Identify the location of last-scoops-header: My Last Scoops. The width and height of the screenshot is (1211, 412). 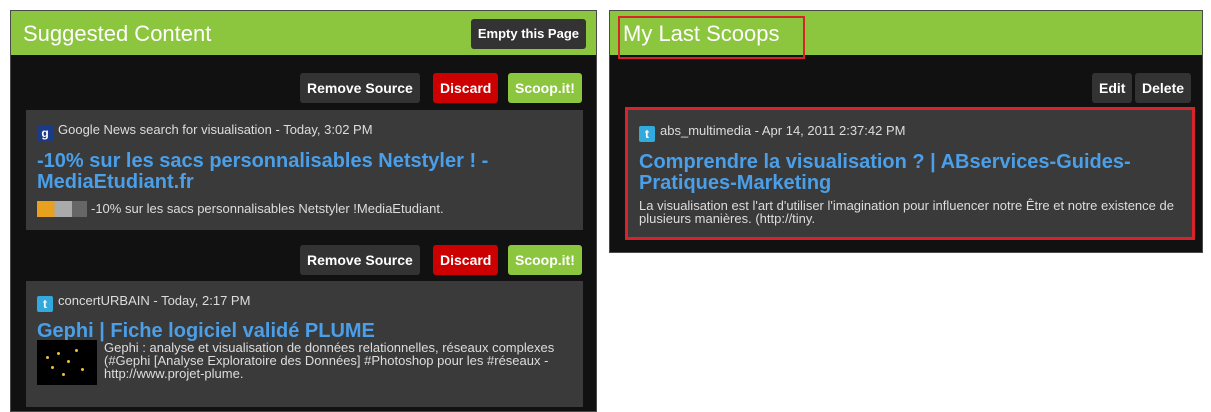
(906, 33).